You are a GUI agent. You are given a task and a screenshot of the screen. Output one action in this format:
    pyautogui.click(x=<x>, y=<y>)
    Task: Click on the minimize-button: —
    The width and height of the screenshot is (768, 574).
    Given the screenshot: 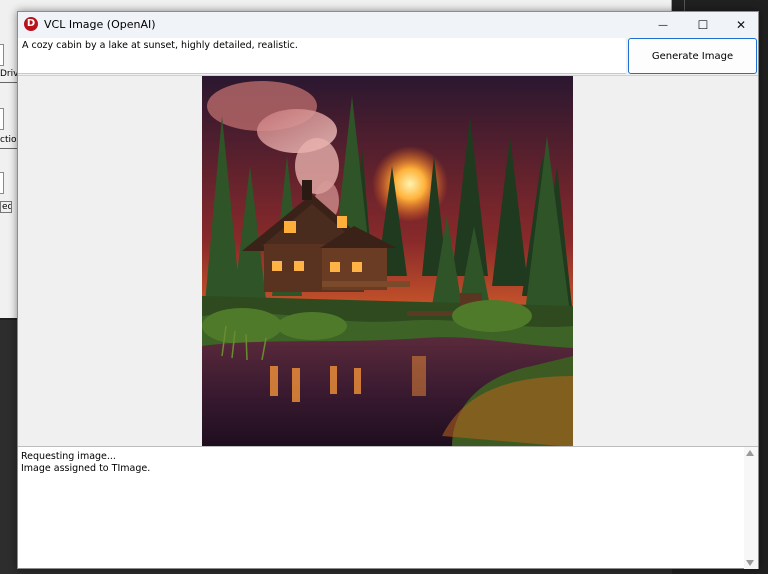 What is the action you would take?
    pyautogui.click(x=663, y=25)
    